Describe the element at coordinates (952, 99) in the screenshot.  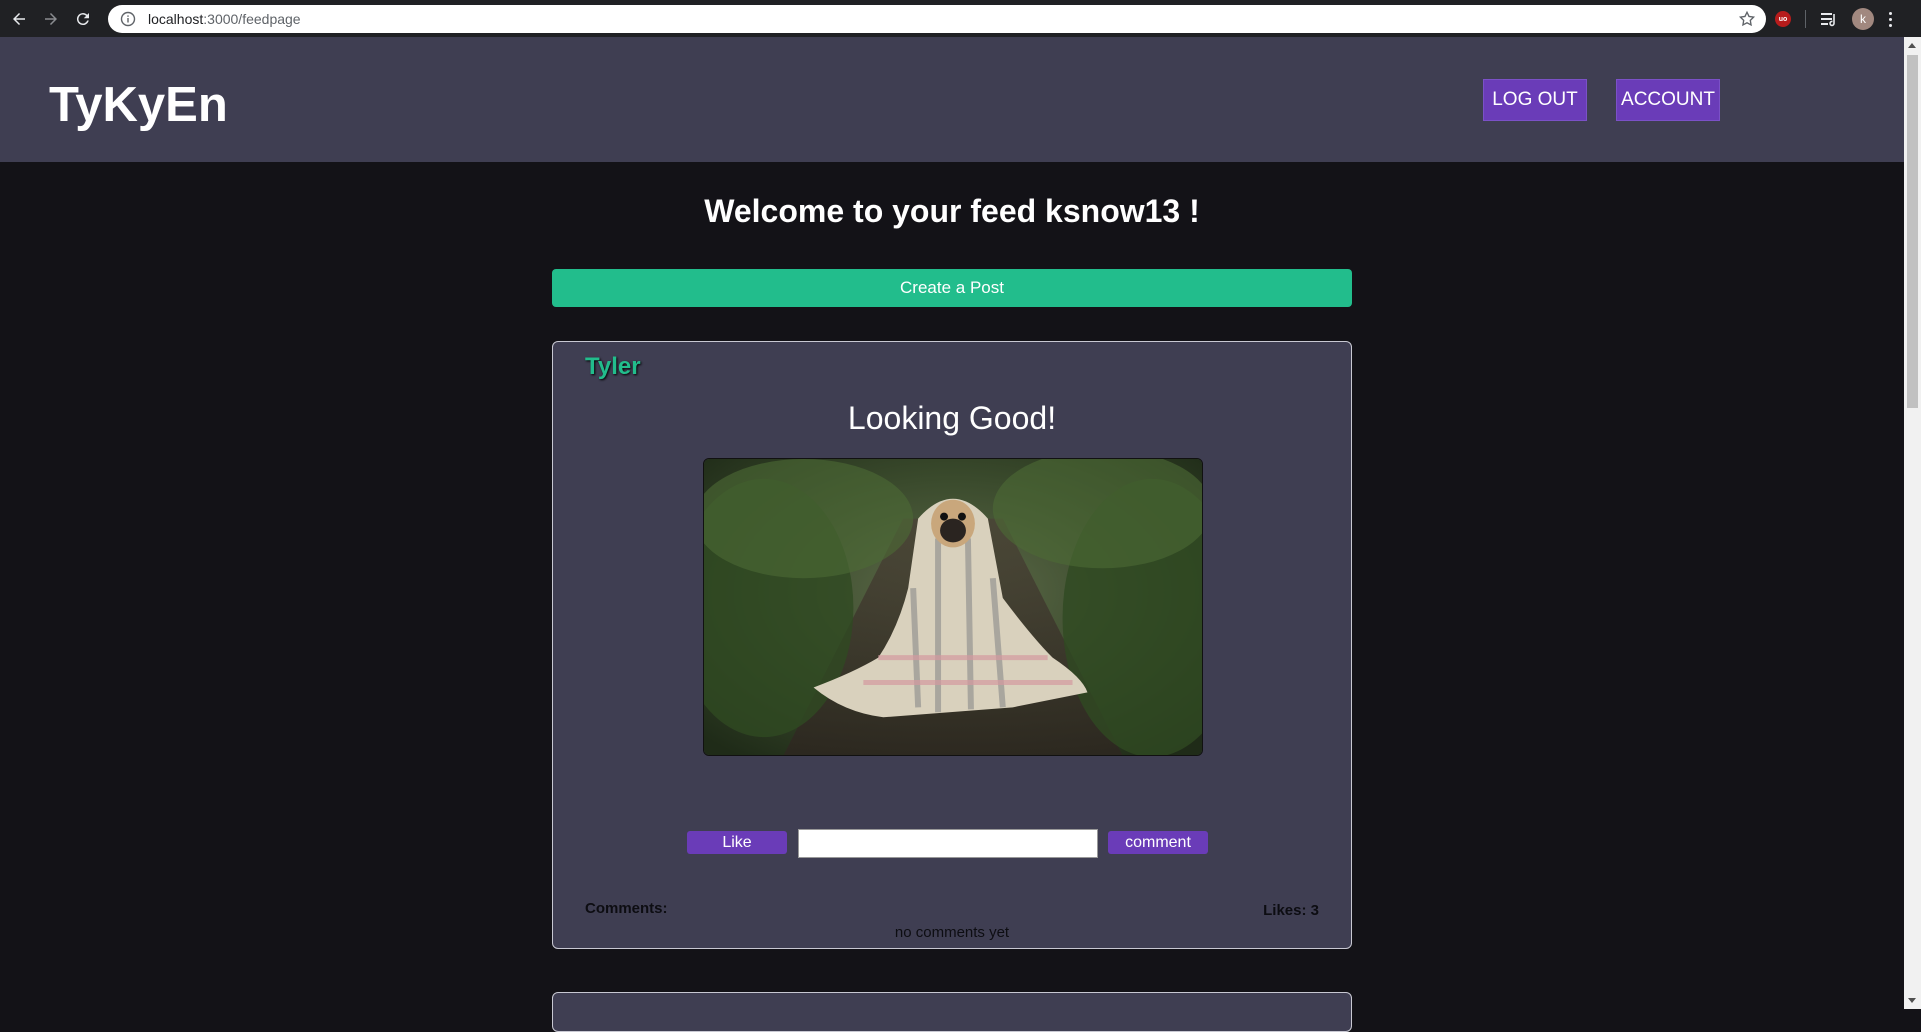
I see `app-header: TyKyEn LOG OUT ACCOUNT` at that location.